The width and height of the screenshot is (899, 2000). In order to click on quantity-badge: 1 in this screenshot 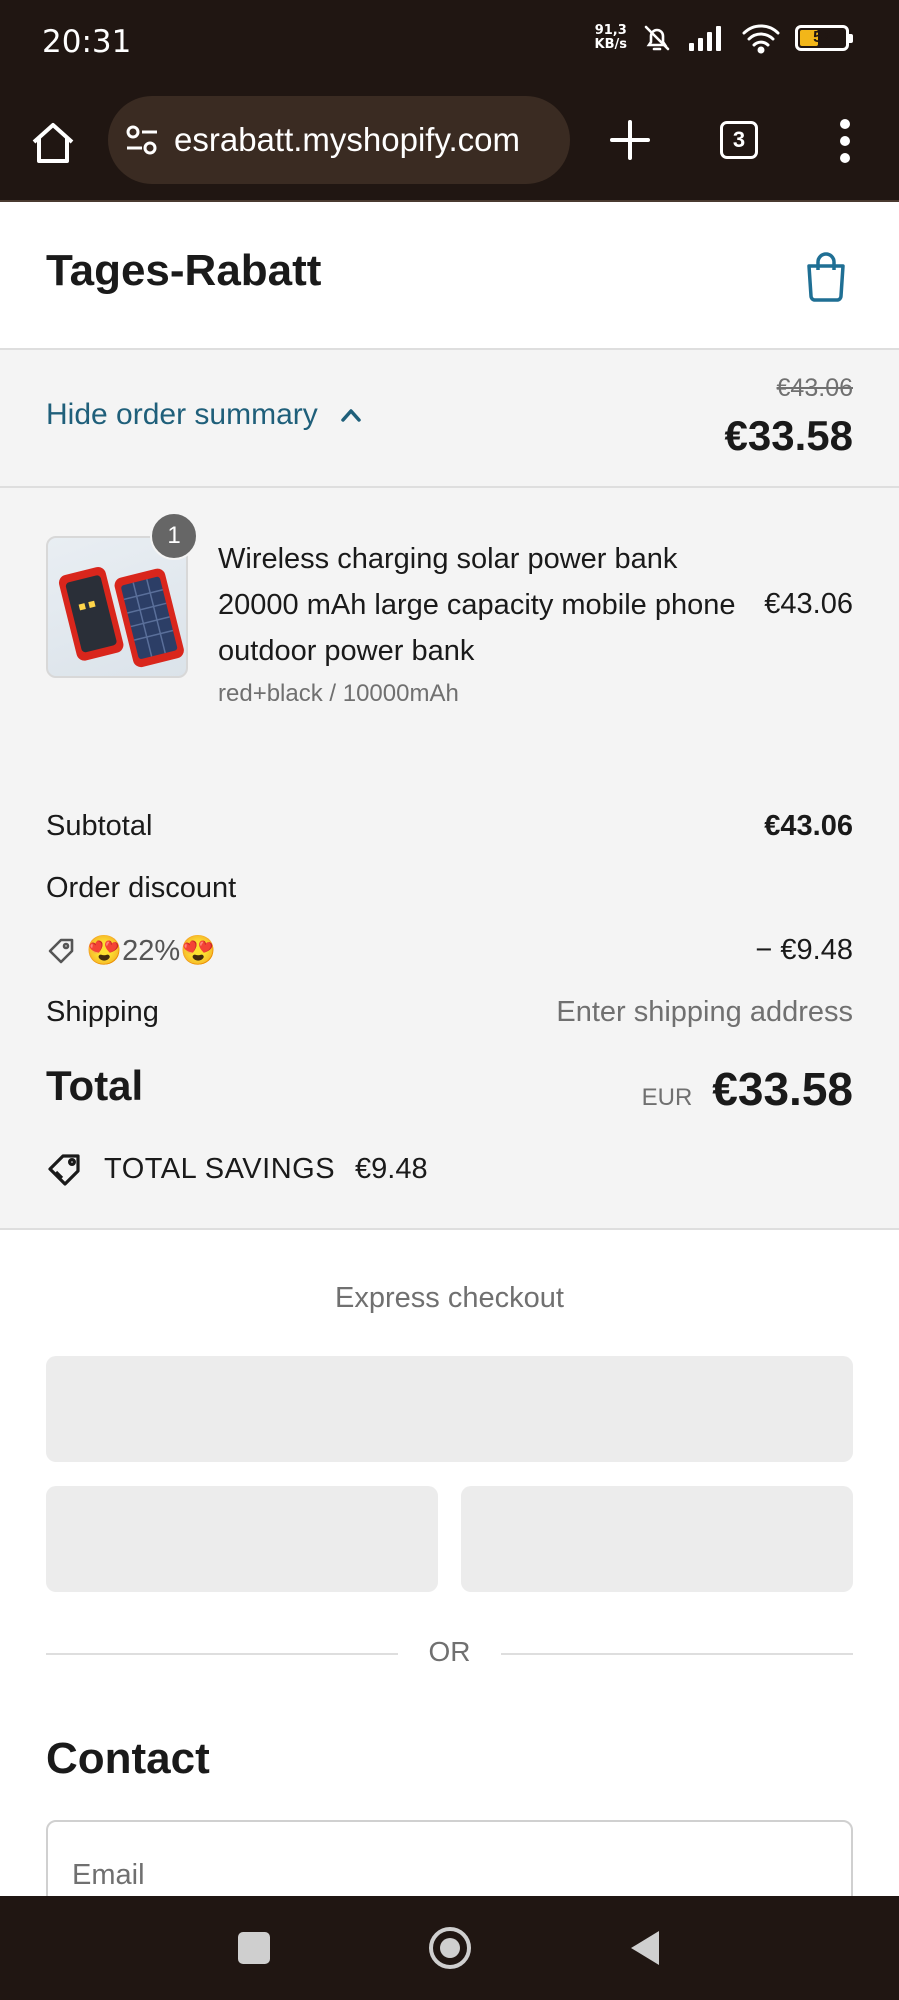, I will do `click(174, 536)`.